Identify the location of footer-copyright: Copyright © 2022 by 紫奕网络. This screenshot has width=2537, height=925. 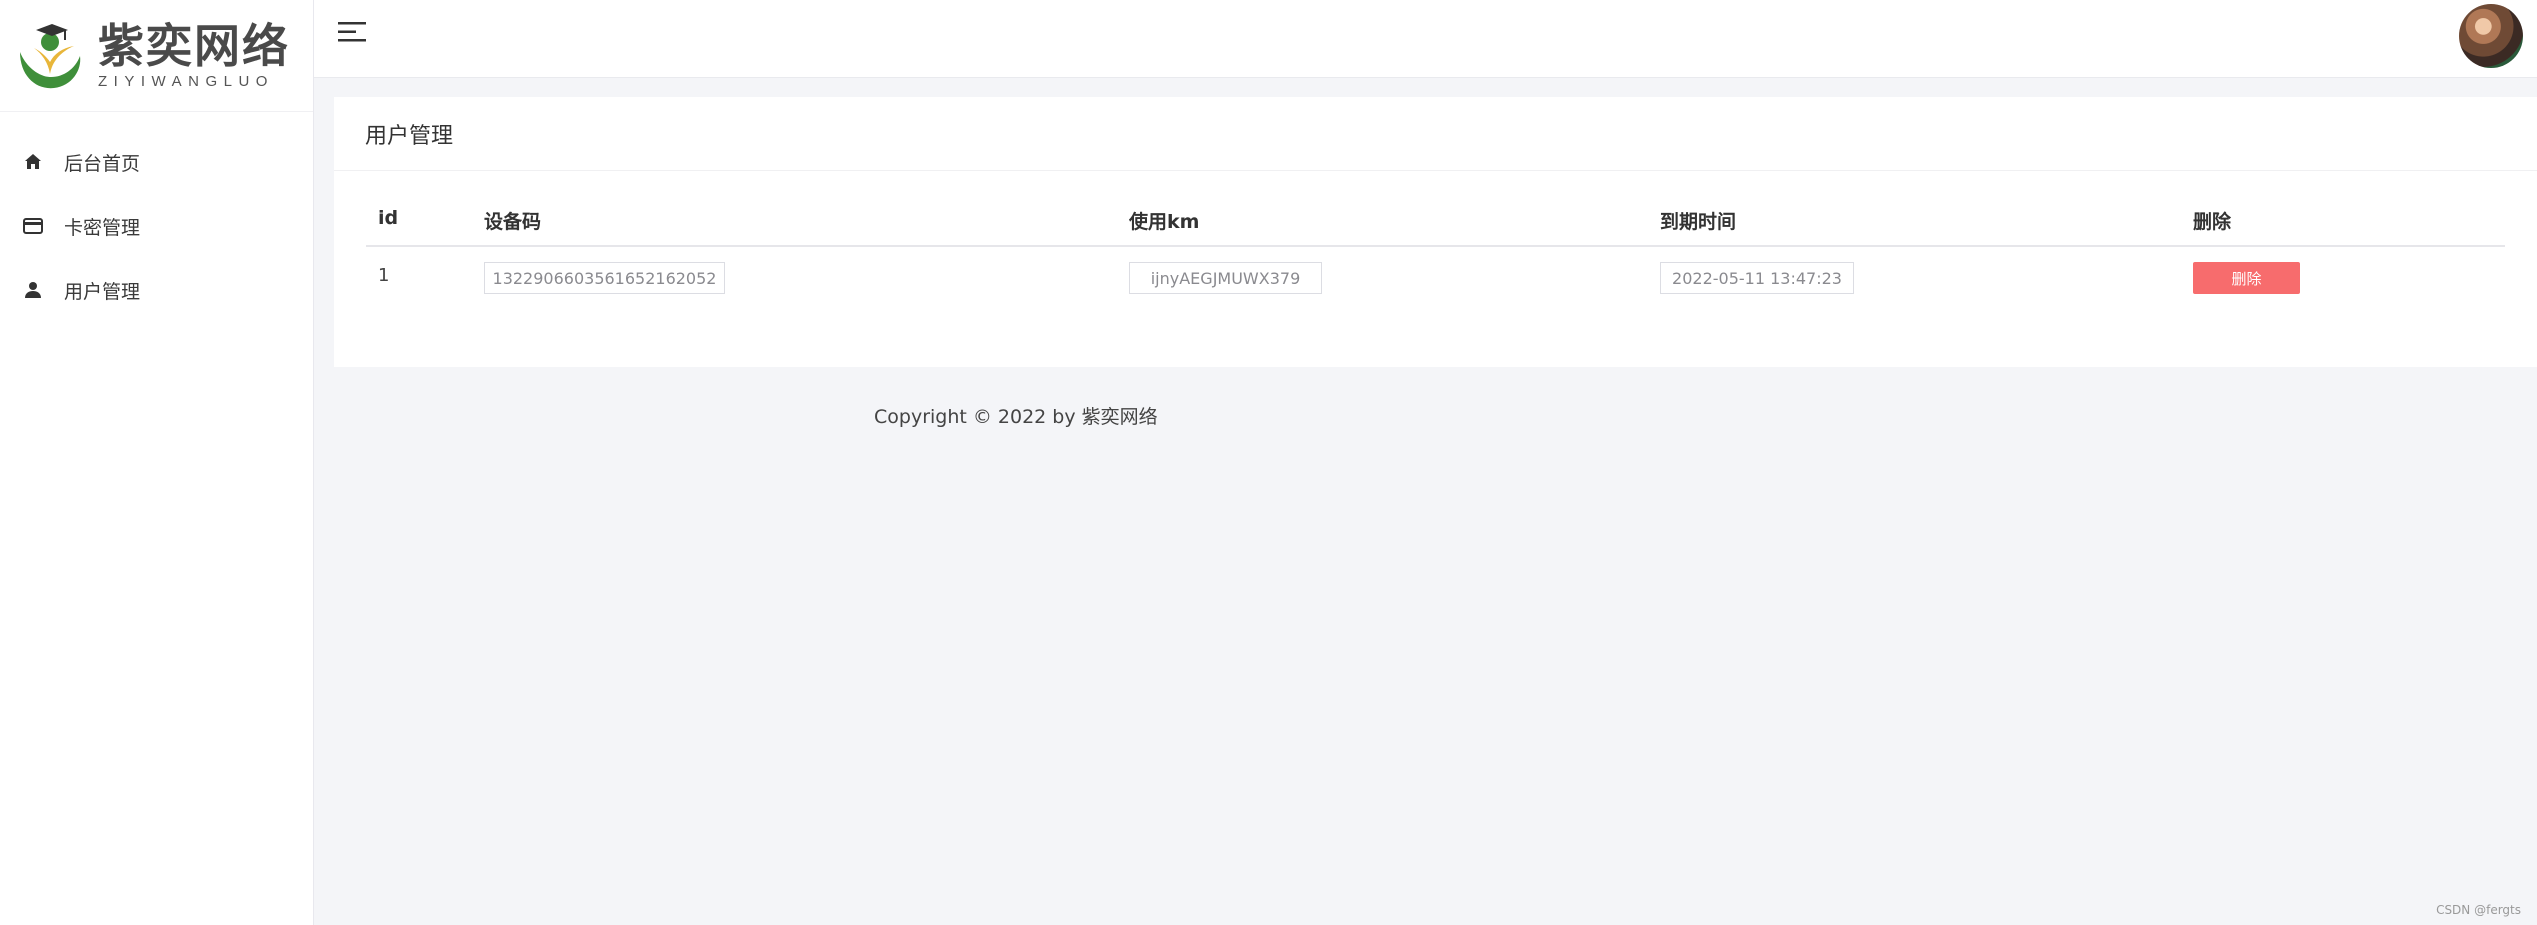
(1016, 417).